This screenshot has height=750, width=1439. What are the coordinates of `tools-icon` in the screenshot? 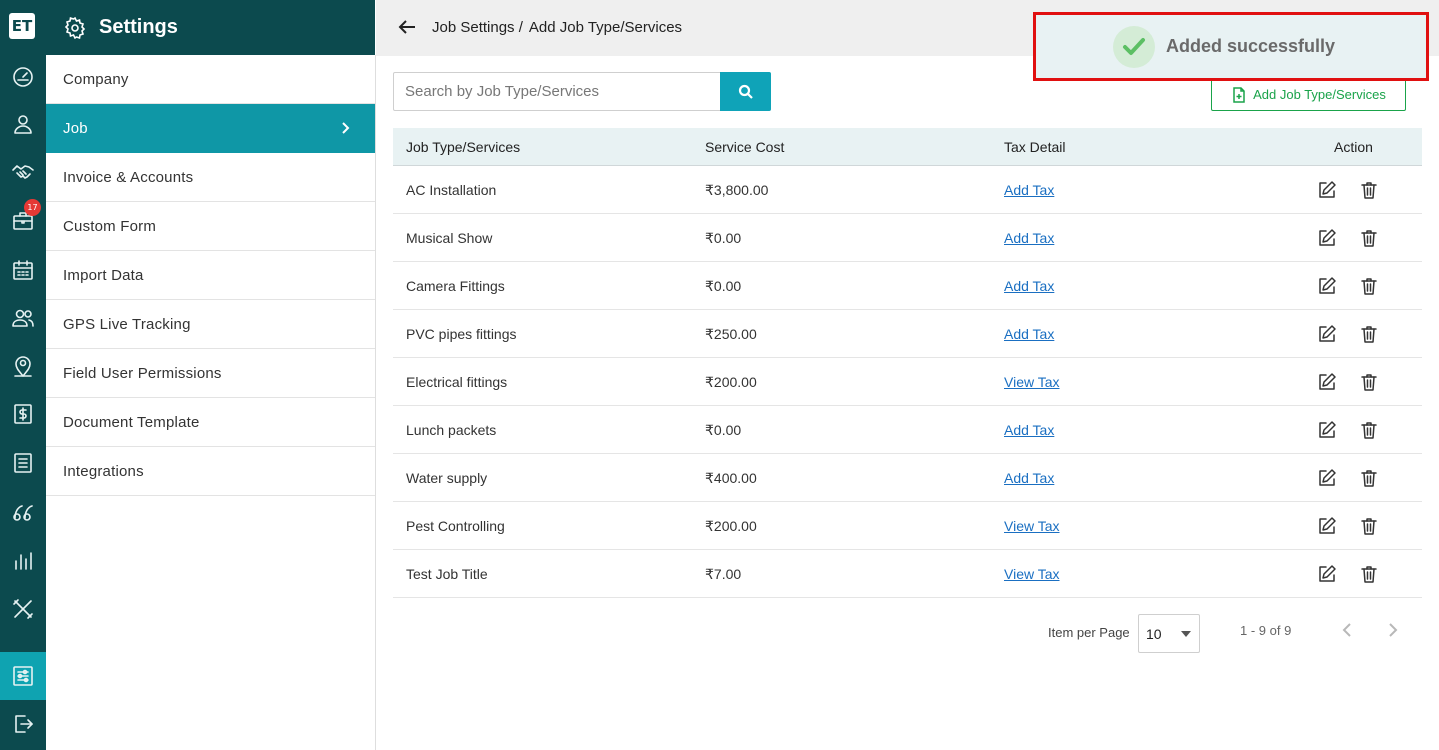 It's located at (23, 609).